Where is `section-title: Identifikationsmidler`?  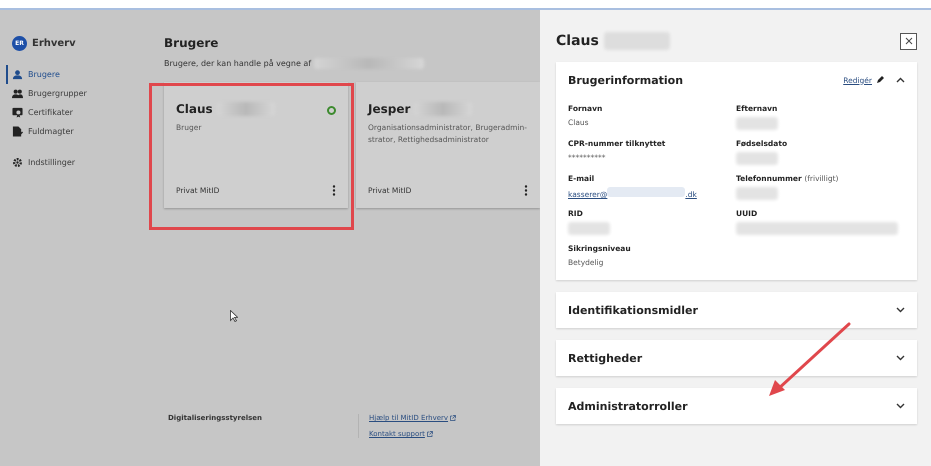
section-title: Identifikationsmidler is located at coordinates (732, 310).